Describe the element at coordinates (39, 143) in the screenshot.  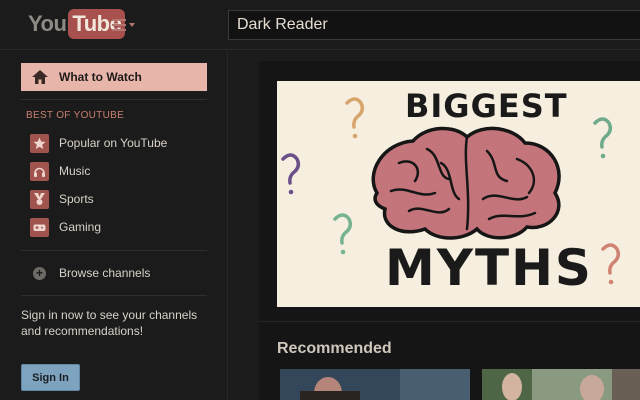
I see `star-icon` at that location.